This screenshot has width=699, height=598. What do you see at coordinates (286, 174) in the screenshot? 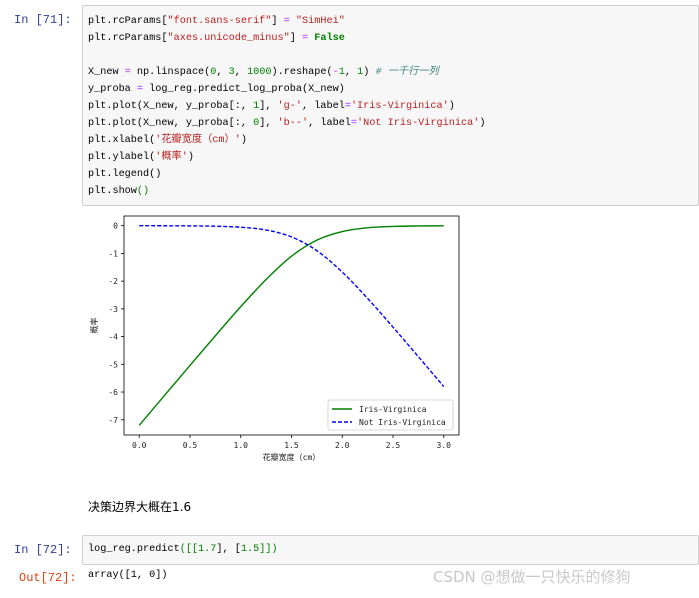
I see `code-line: plt.legend()` at bounding box center [286, 174].